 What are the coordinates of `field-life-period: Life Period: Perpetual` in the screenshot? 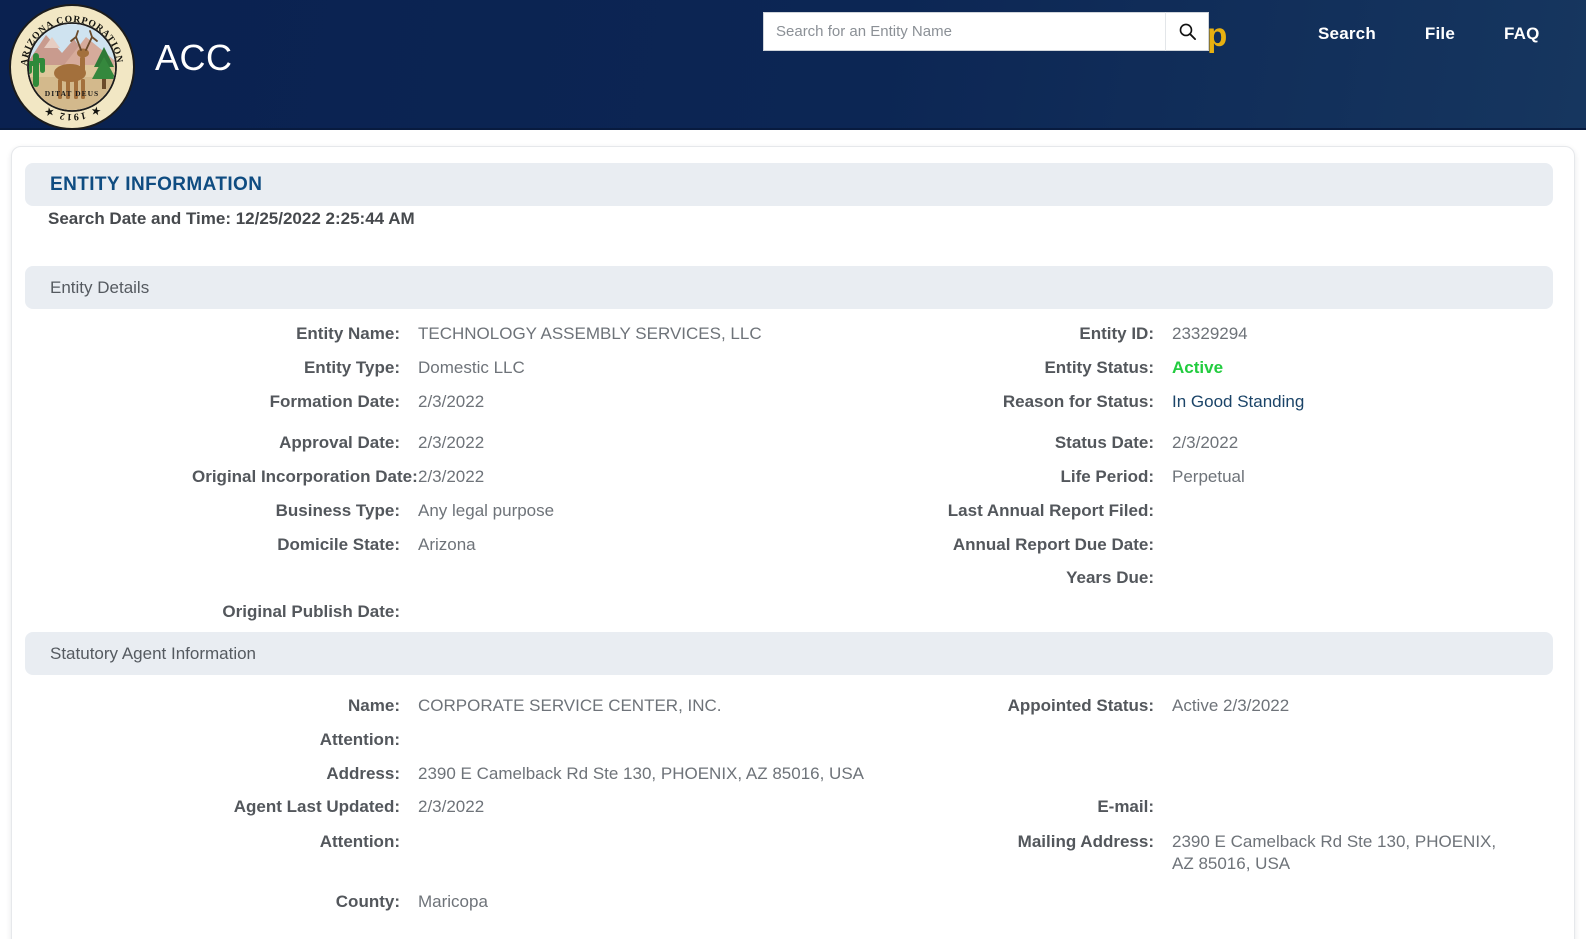 It's located at (1093, 477).